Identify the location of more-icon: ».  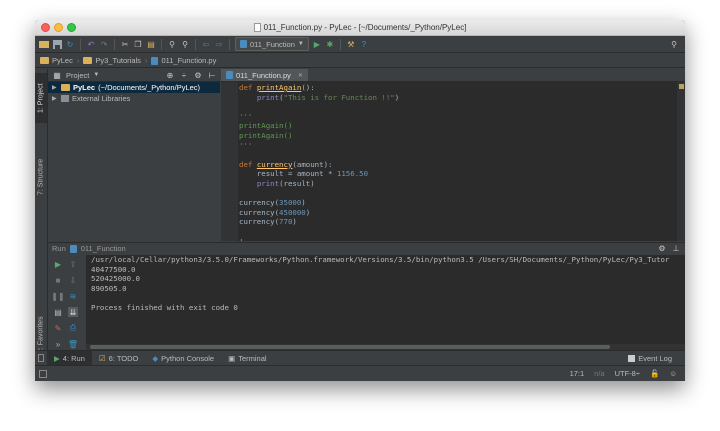
(58, 344).